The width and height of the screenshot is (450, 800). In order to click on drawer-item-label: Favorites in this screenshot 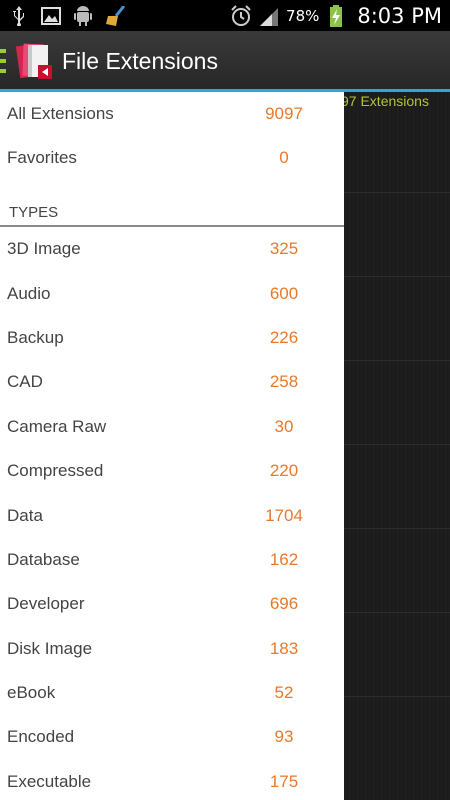, I will do `click(42, 157)`.